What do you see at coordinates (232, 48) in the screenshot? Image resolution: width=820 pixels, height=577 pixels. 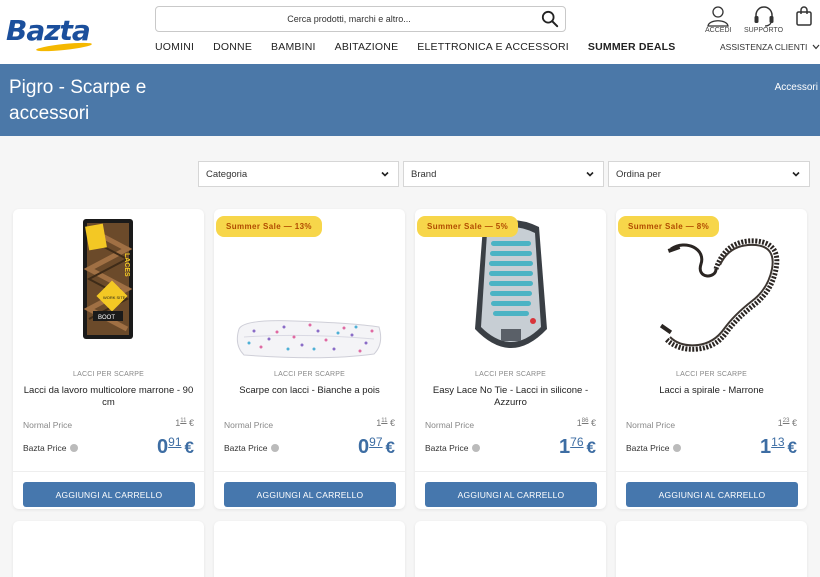 I see `nav-item-donne: DONNE` at bounding box center [232, 48].